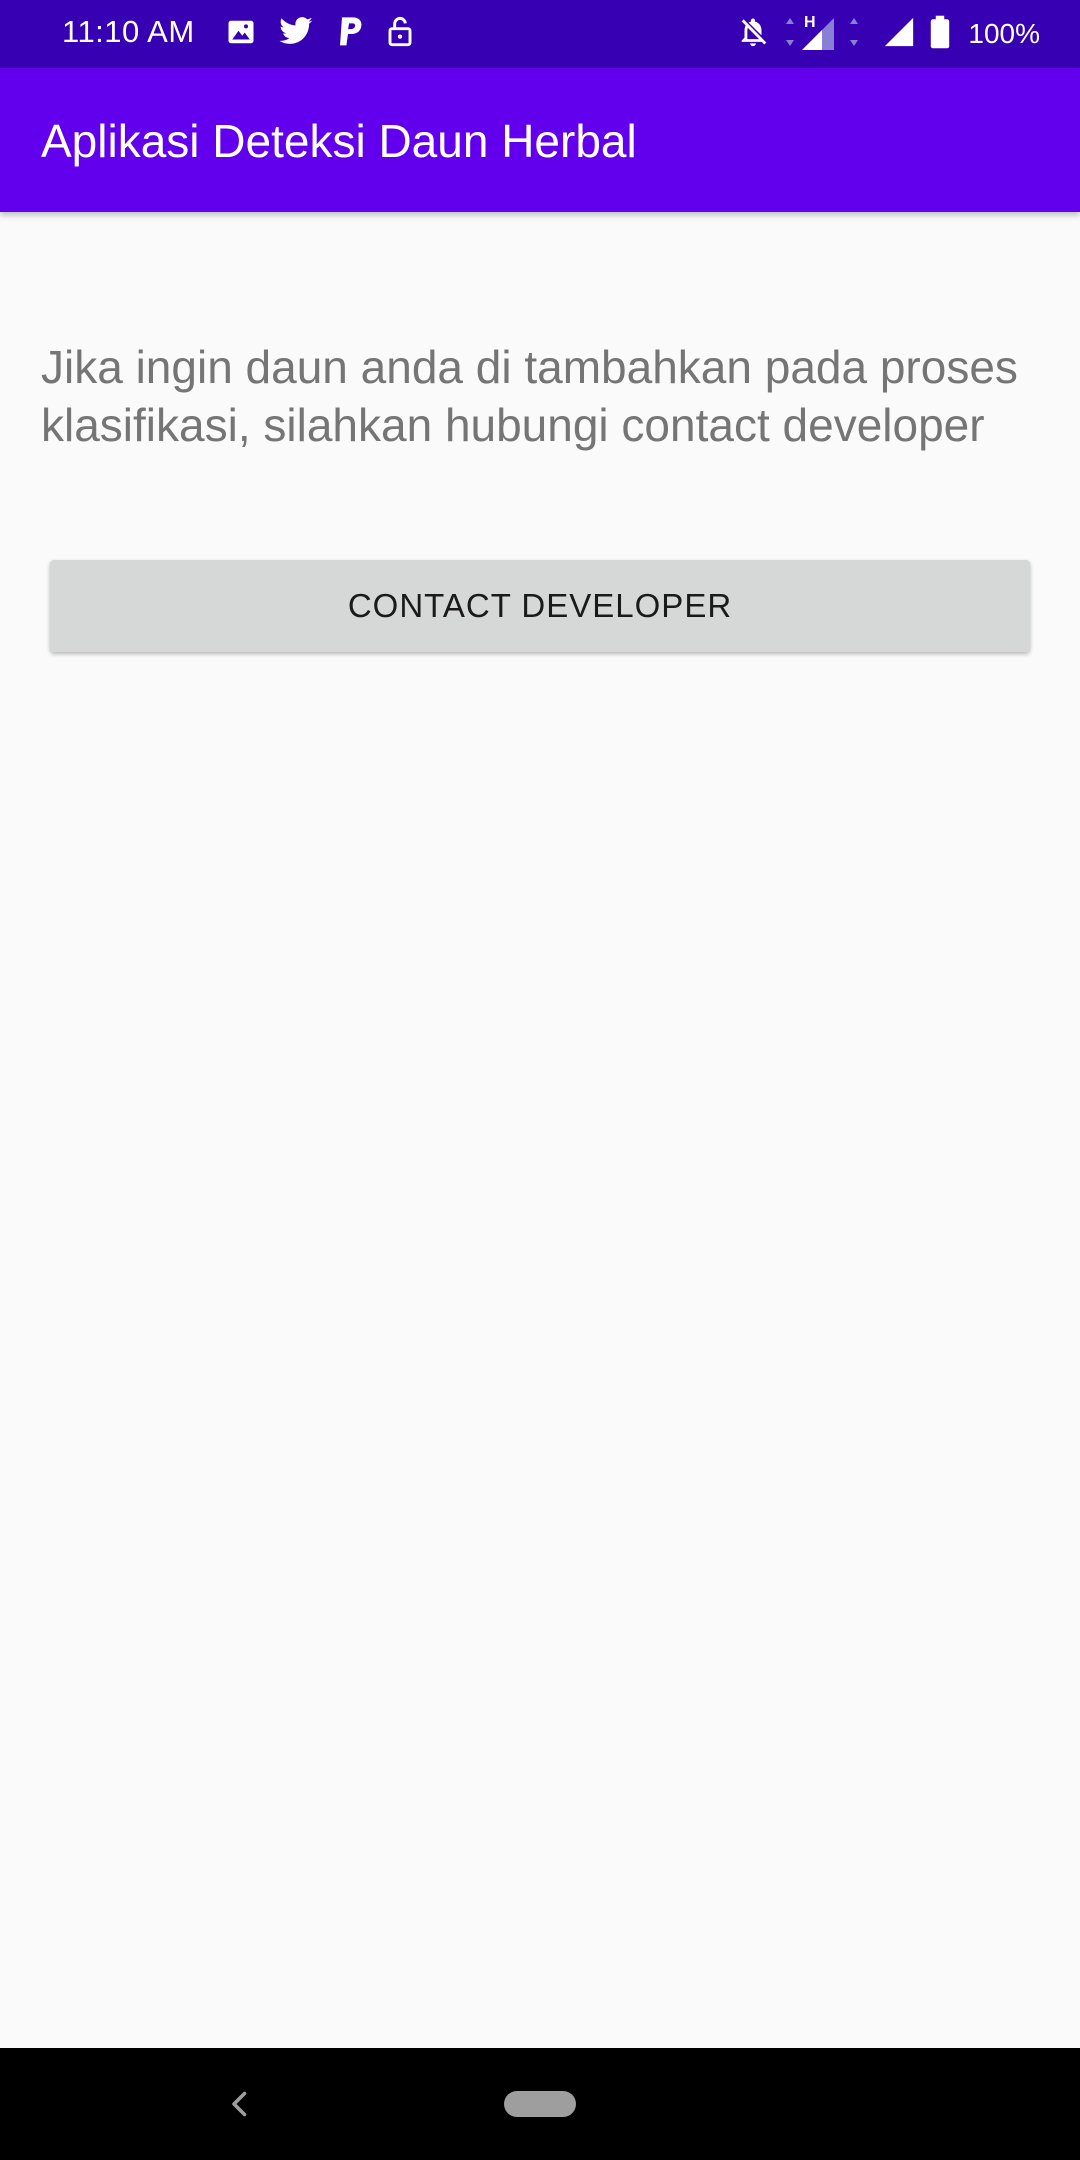  I want to click on status-time: 11:10 AM, so click(128, 31).